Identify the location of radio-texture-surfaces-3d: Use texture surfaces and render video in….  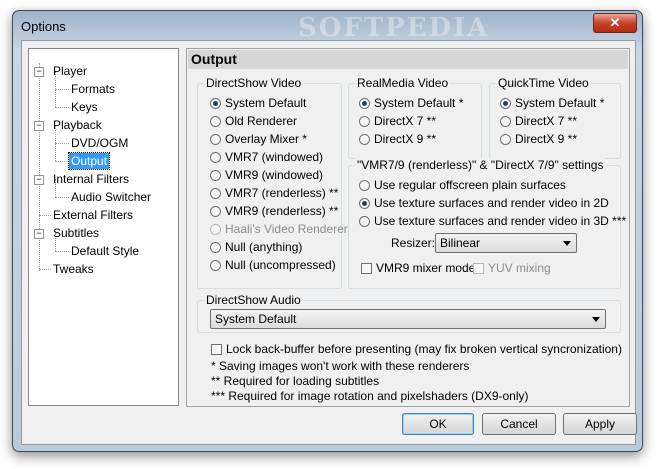
(492, 221).